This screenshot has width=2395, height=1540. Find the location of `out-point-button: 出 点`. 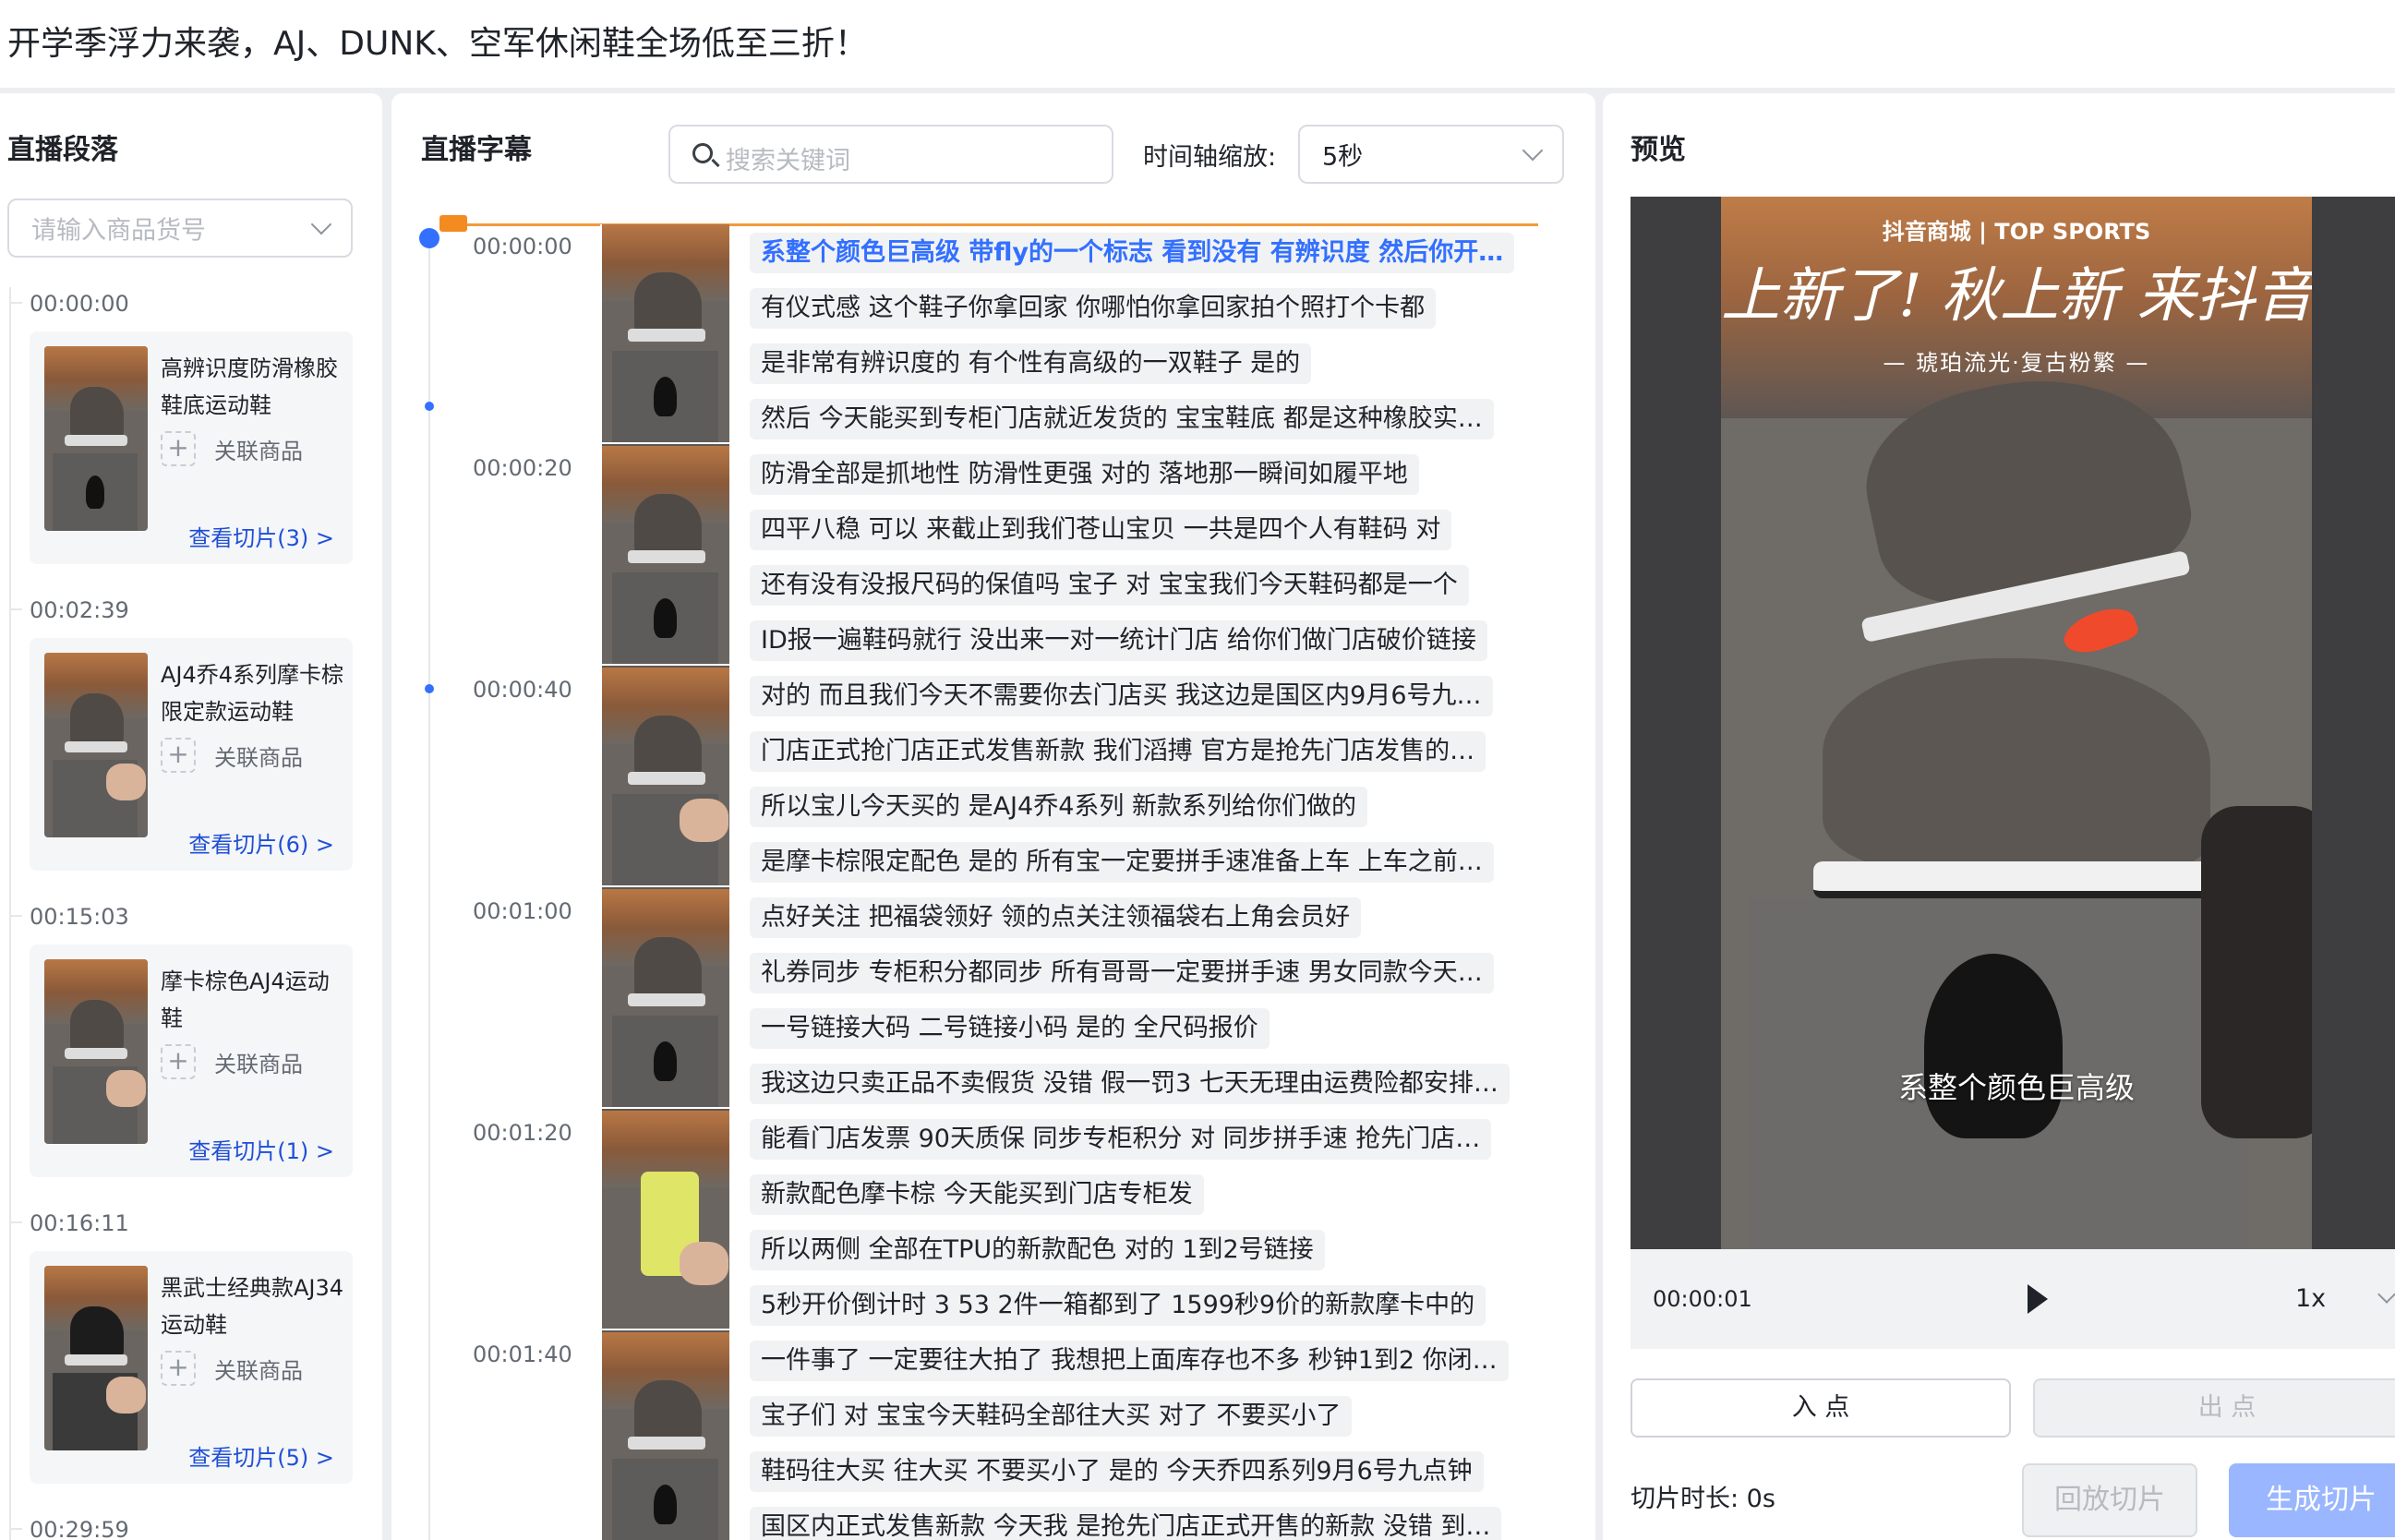

out-point-button: 出 点 is located at coordinates (2214, 1408).